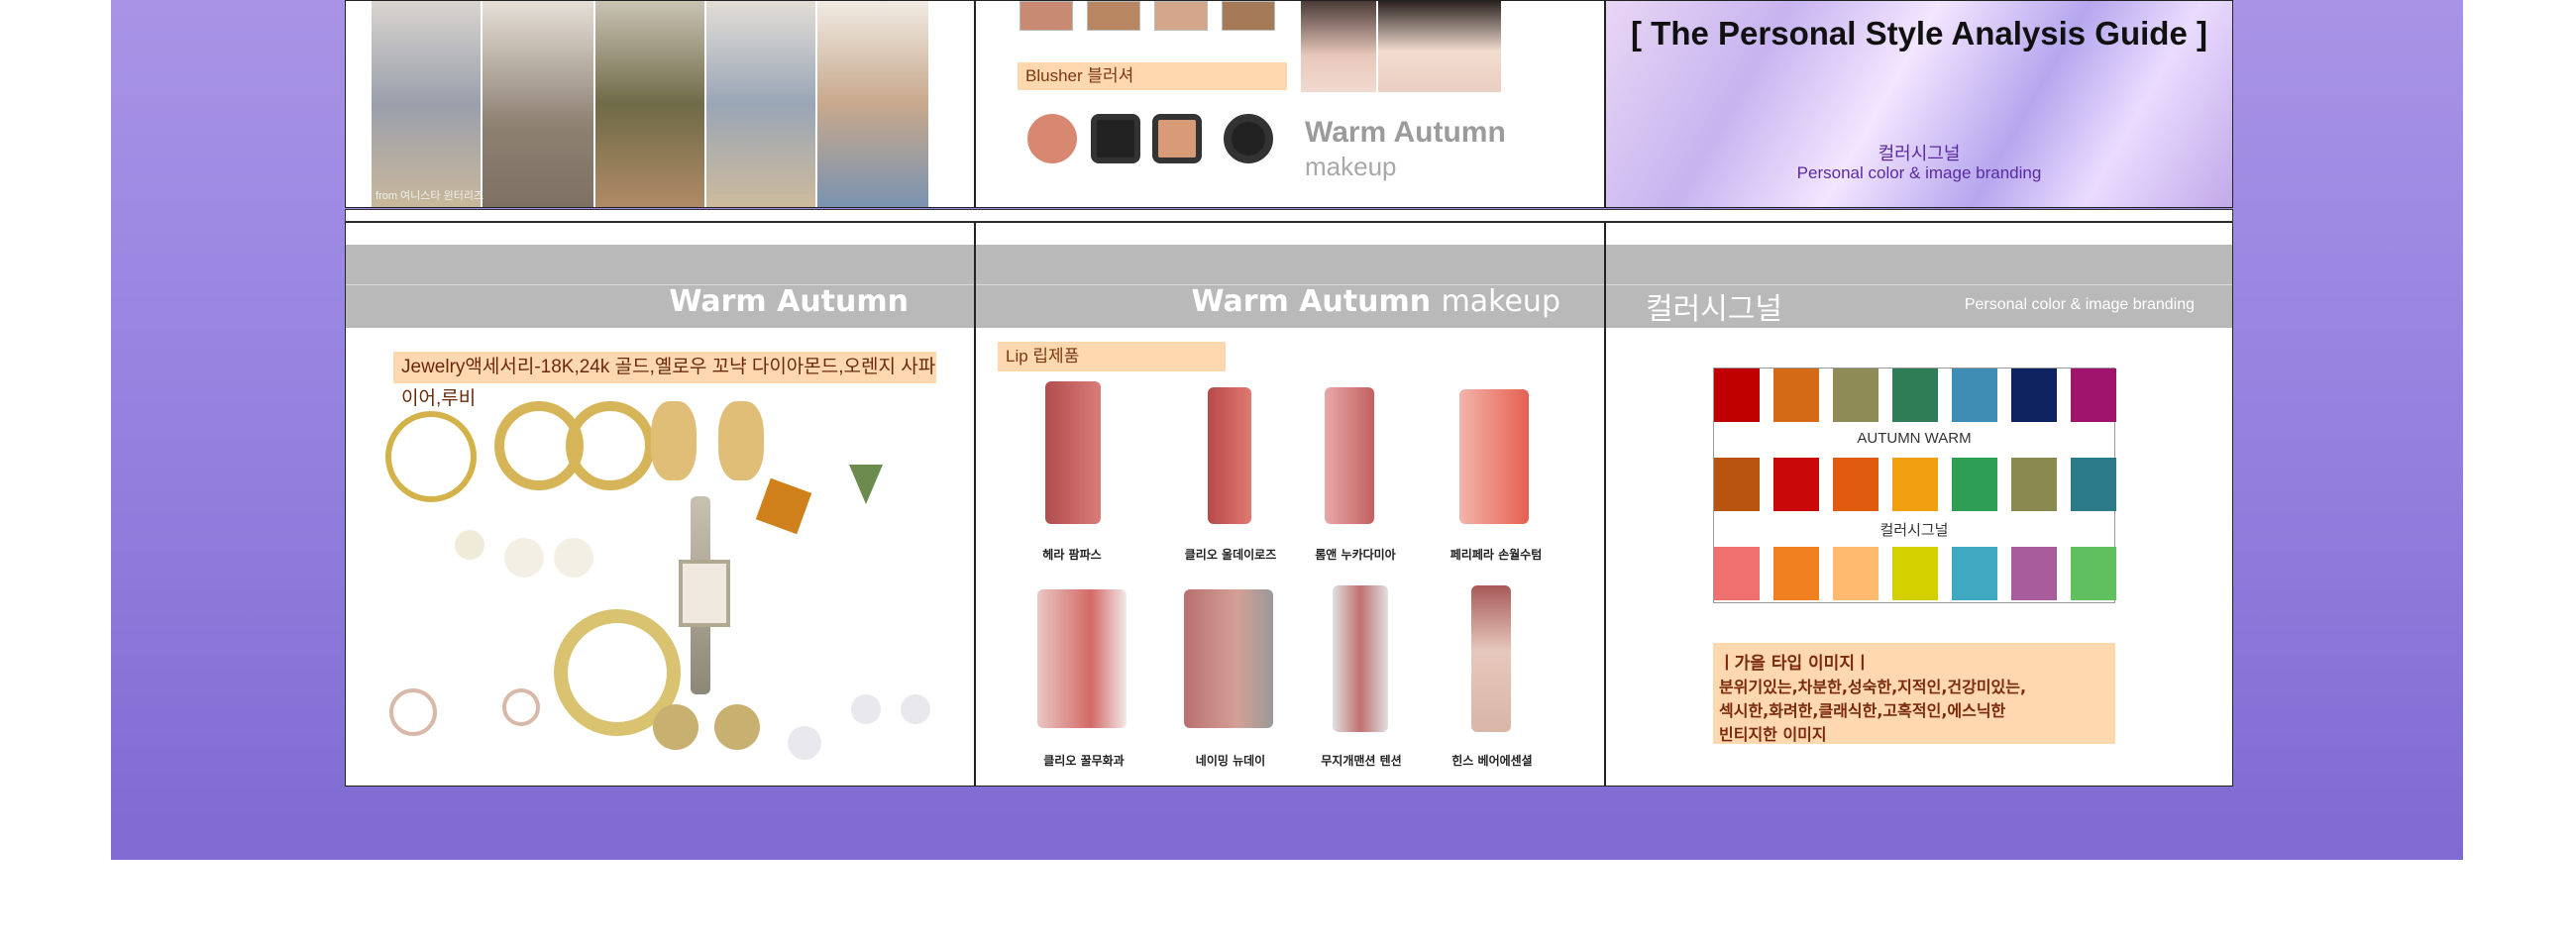 This screenshot has height=946, width=2576. Describe the element at coordinates (431, 456) in the screenshot. I see `ring-item` at that location.